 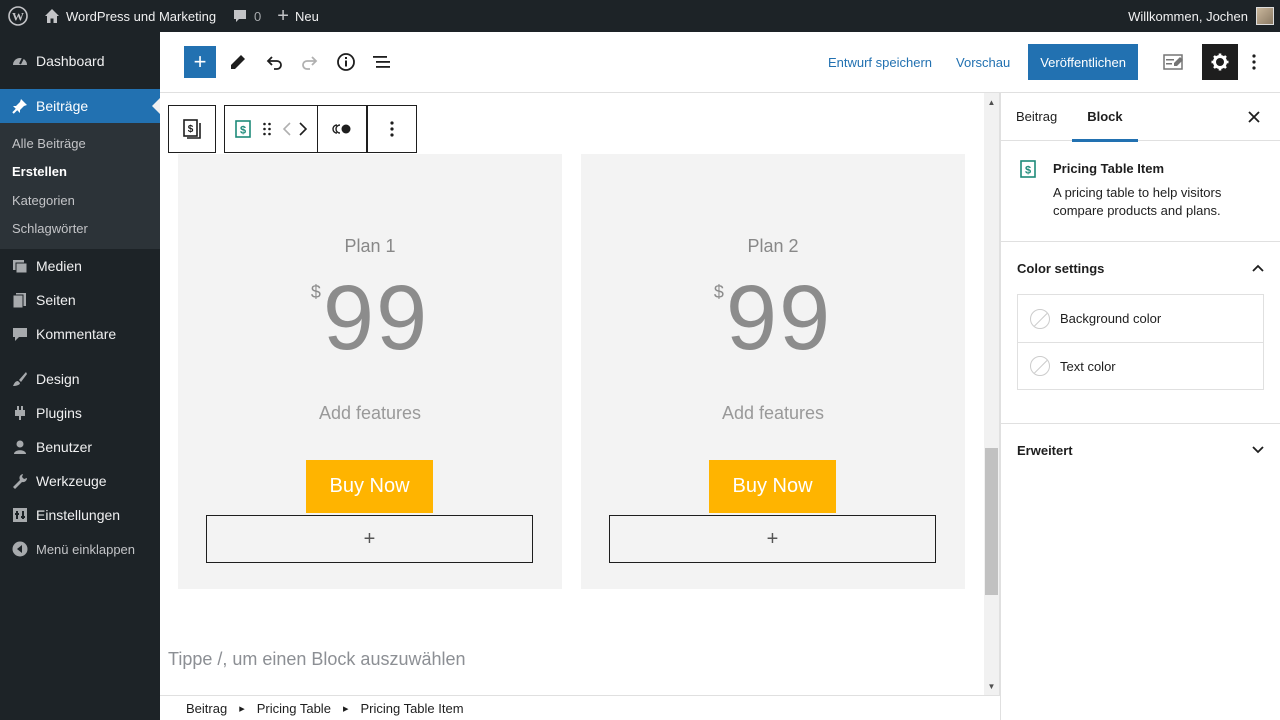 I want to click on edit-mode-button, so click(x=238, y=62).